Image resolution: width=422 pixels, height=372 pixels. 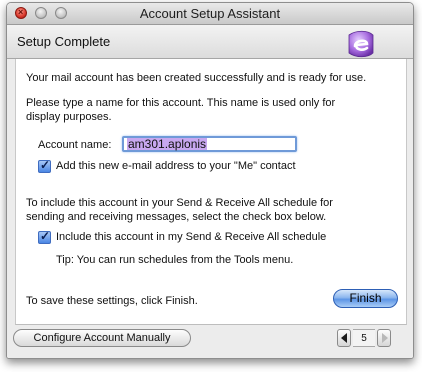 What do you see at coordinates (210, 42) in the screenshot?
I see `step-header: Setup Complete` at bounding box center [210, 42].